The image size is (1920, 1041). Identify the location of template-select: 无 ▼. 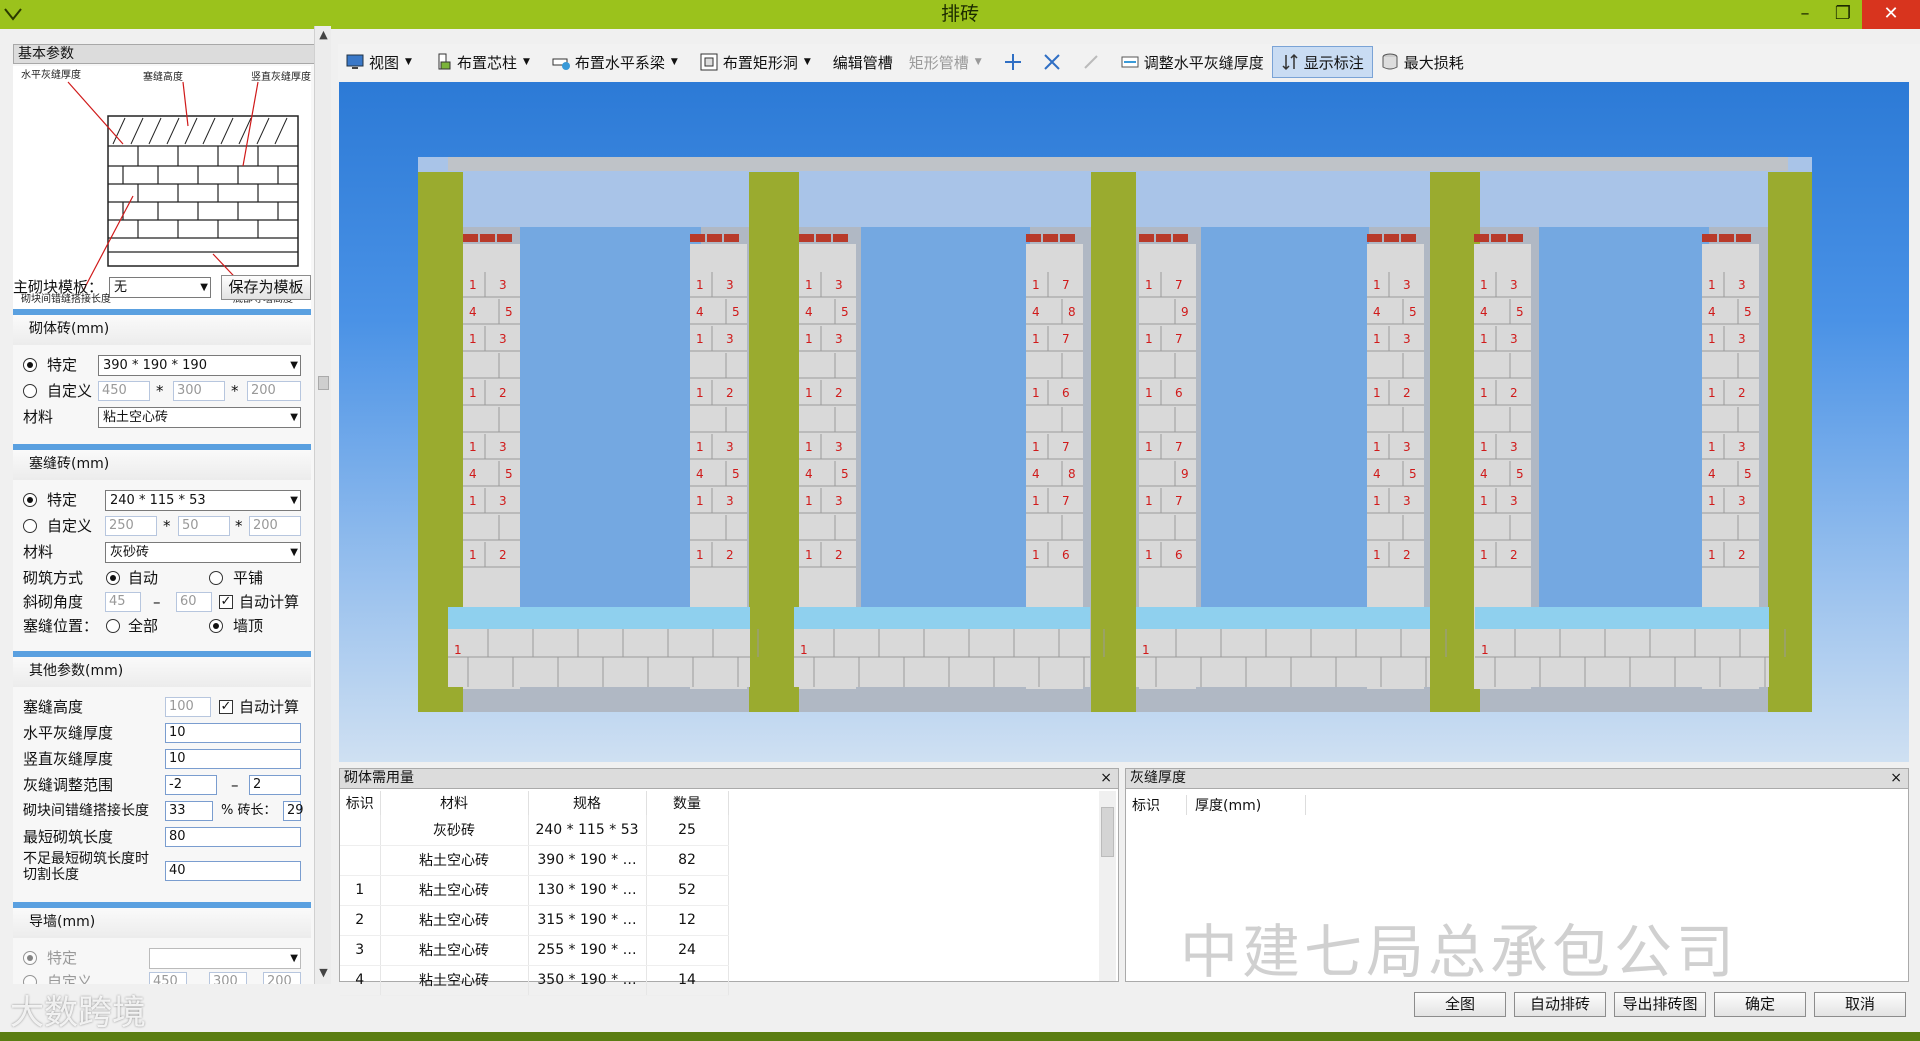
(160, 287).